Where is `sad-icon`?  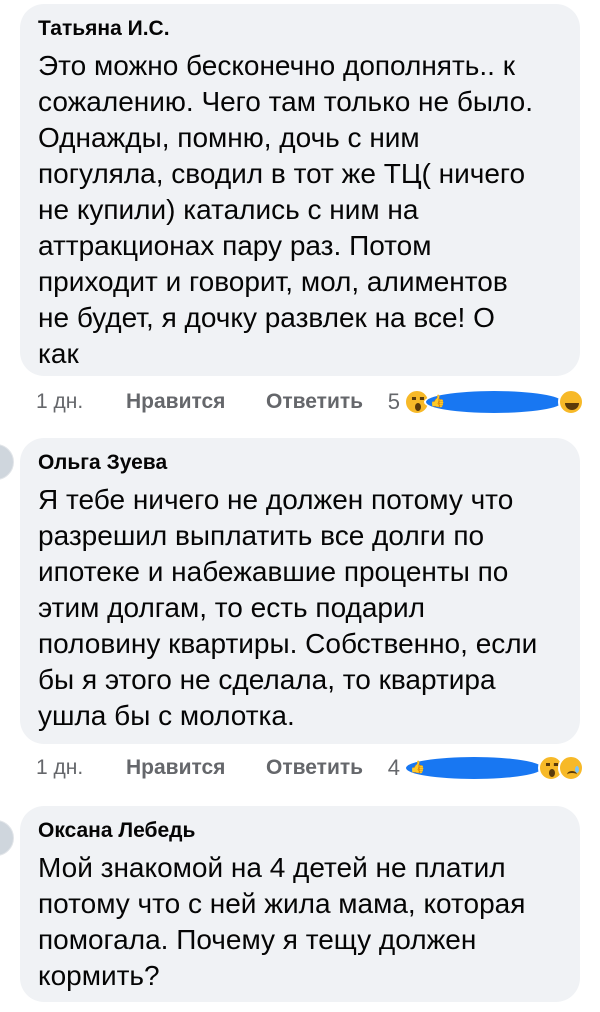
sad-icon is located at coordinates (571, 768).